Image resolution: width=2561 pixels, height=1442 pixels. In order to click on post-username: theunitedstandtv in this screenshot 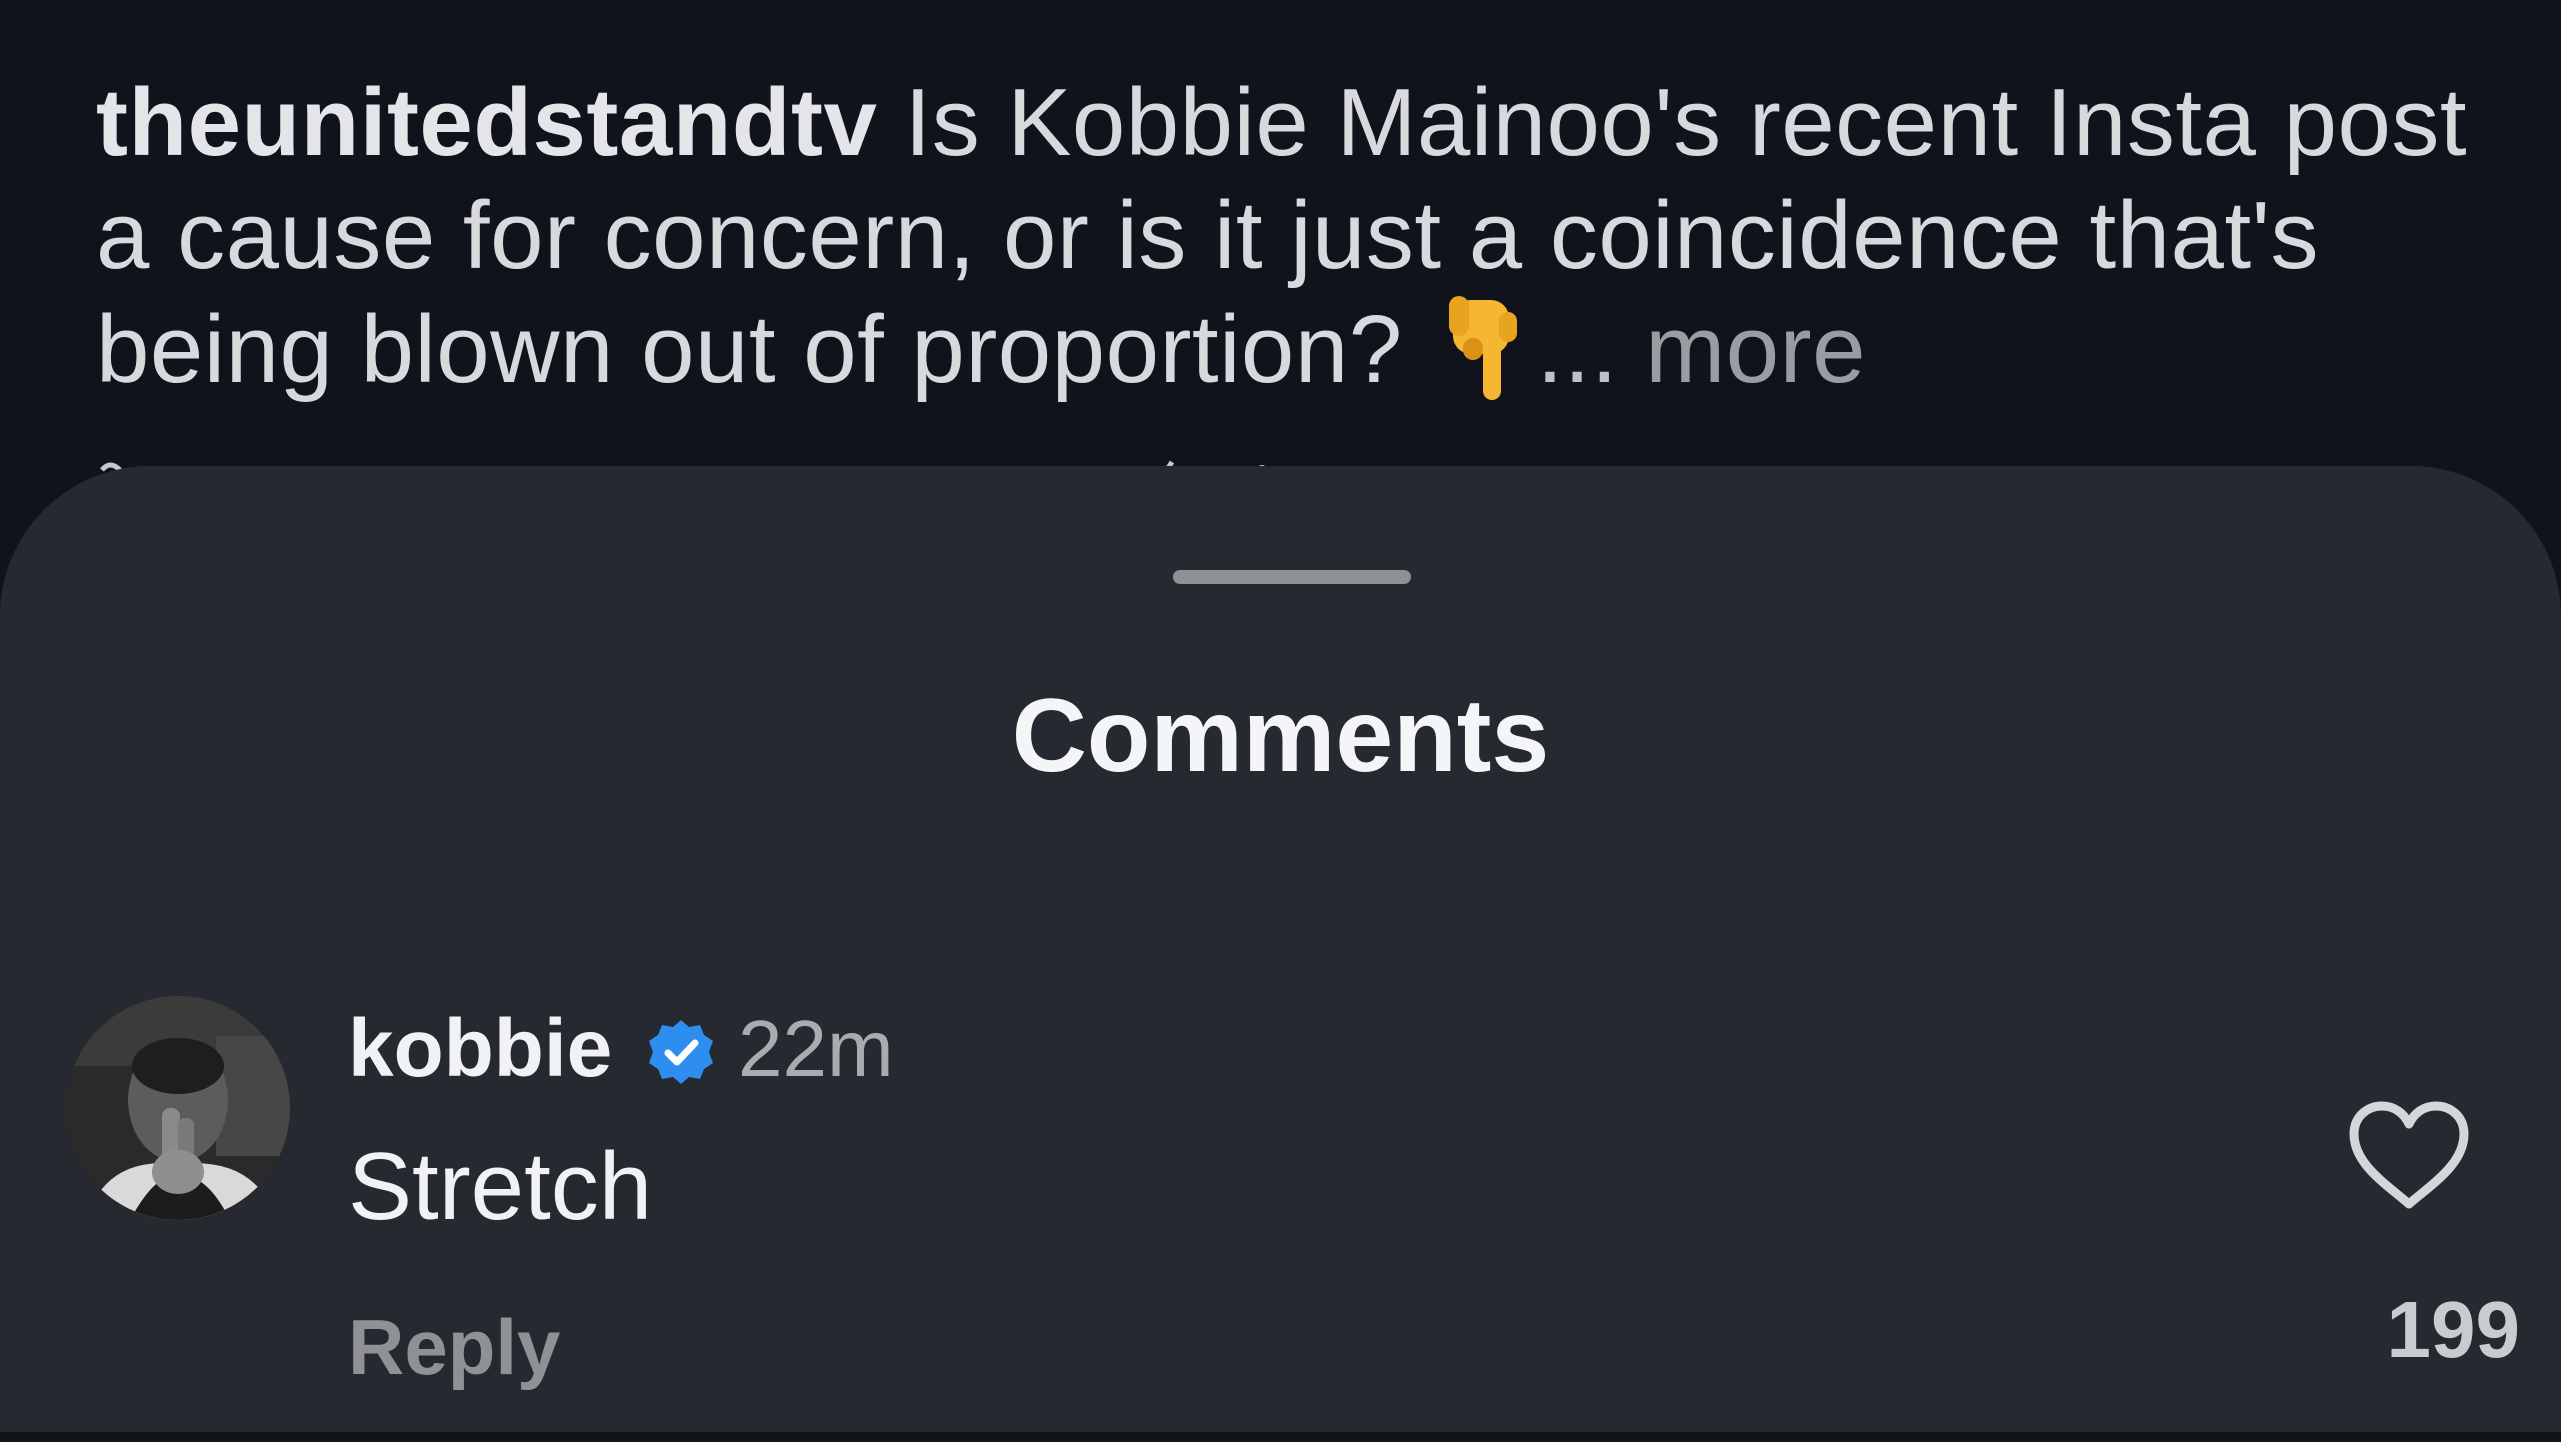, I will do `click(486, 122)`.